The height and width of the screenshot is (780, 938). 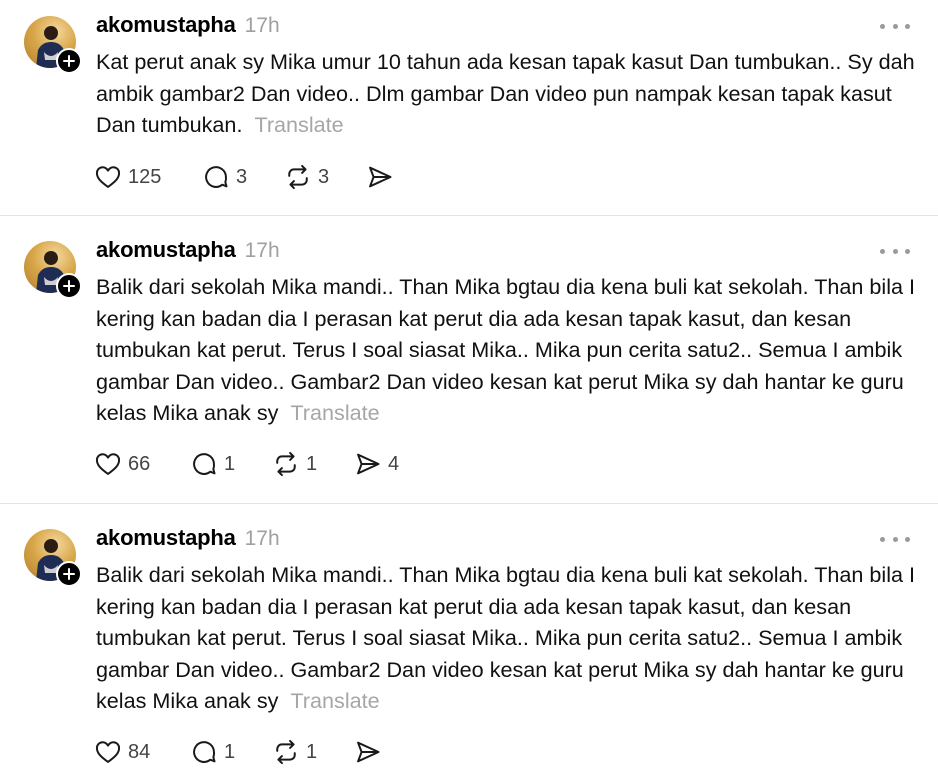 I want to click on like-button: 125, so click(x=148, y=177).